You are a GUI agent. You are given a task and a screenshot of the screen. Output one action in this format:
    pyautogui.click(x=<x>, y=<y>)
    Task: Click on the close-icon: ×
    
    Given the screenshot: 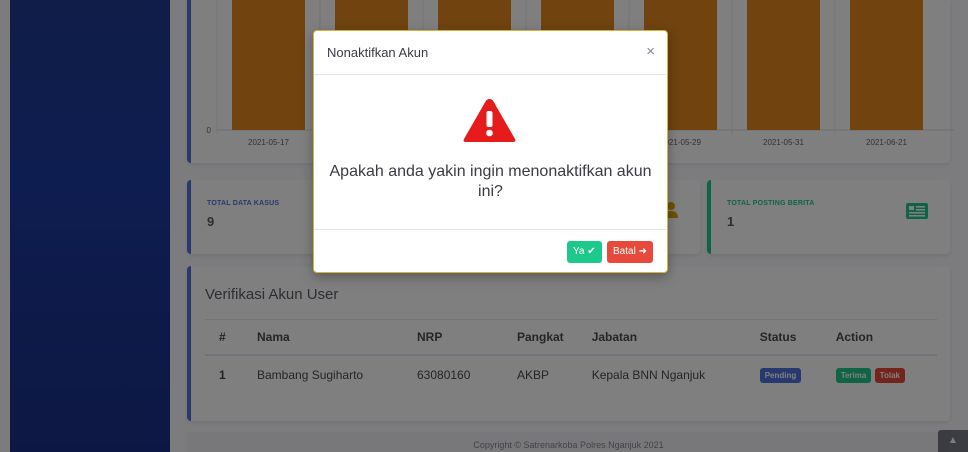 What is the action you would take?
    pyautogui.click(x=650, y=51)
    